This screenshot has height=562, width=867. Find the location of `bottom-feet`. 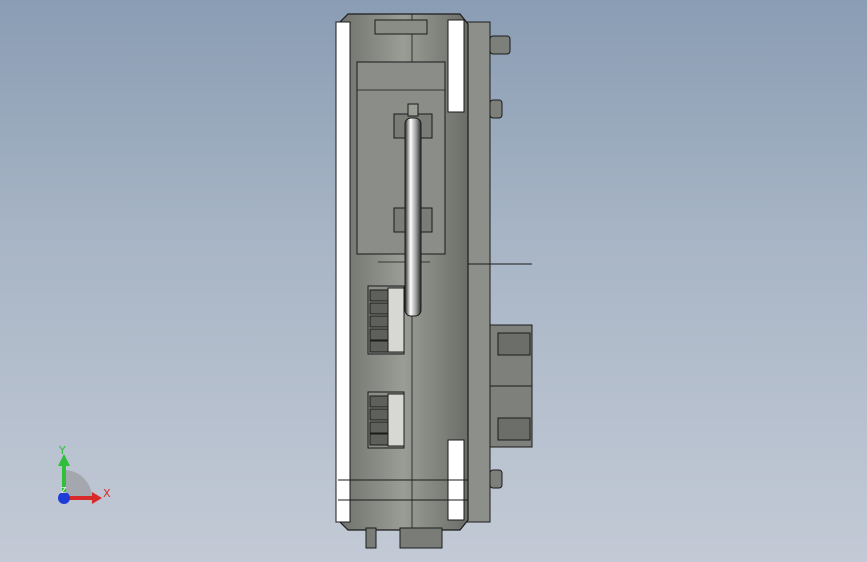

bottom-feet is located at coordinates (404, 538).